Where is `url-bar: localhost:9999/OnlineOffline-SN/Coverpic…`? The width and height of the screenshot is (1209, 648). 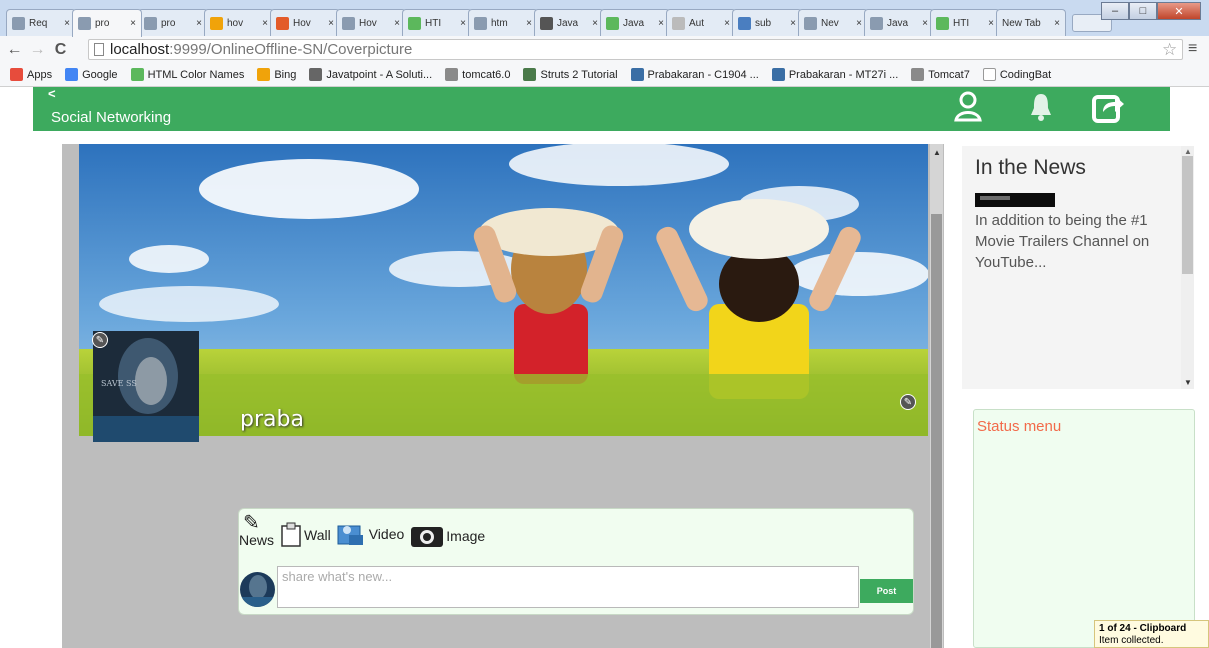
url-bar: localhost:9999/OnlineOffline-SN/Coverpic… is located at coordinates (635, 49).